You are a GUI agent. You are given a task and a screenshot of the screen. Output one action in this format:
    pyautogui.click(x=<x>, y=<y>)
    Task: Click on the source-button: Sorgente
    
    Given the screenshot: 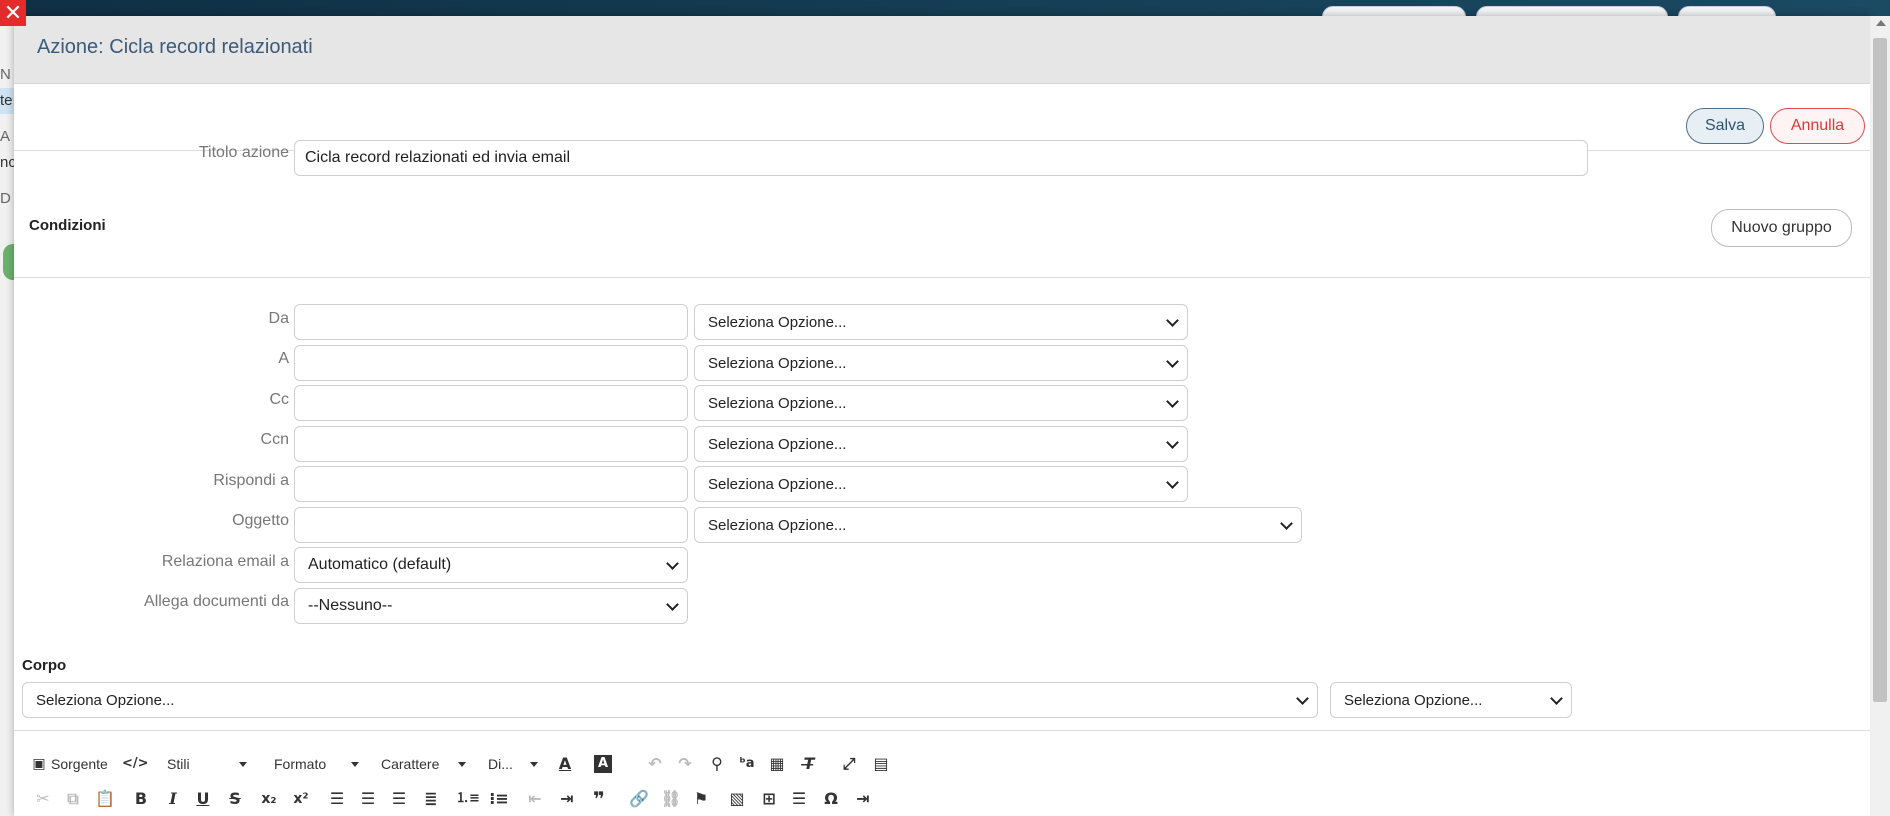 What is the action you would take?
    pyautogui.click(x=79, y=764)
    